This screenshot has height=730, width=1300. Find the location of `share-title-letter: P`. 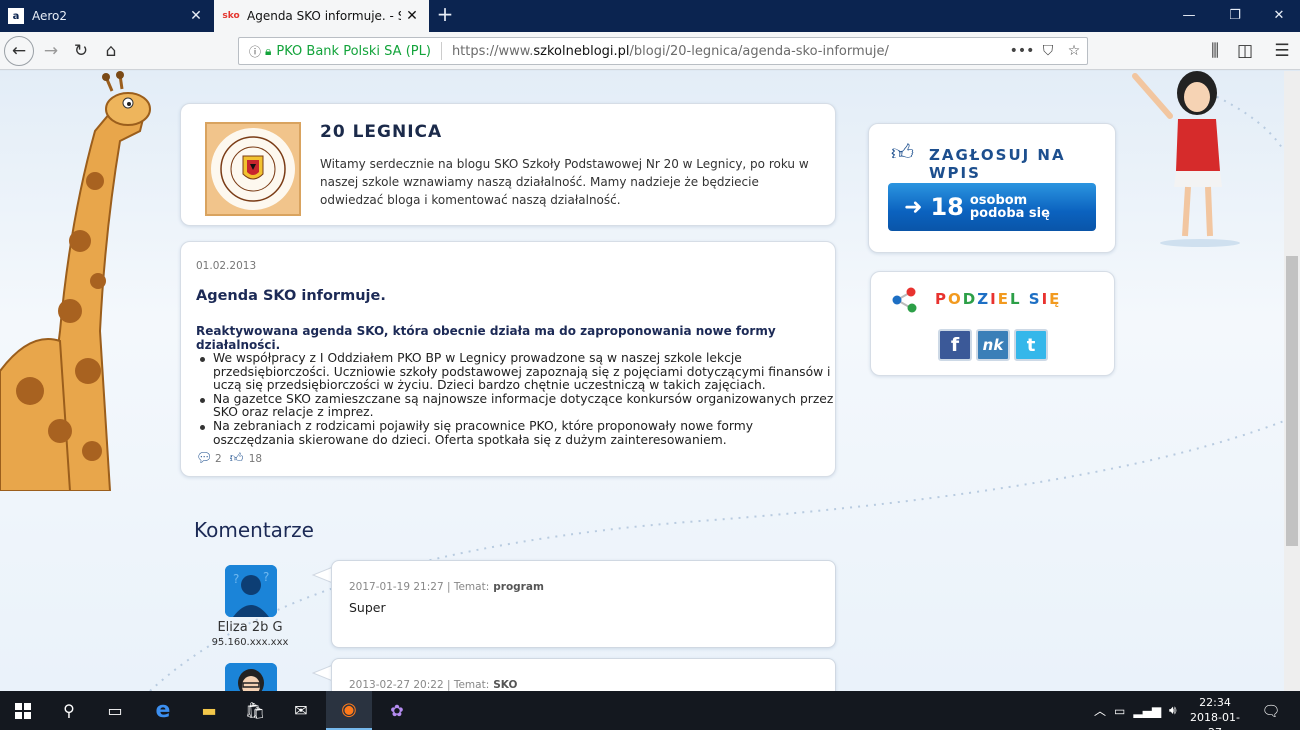

share-title-letter: P is located at coordinates (941, 299).